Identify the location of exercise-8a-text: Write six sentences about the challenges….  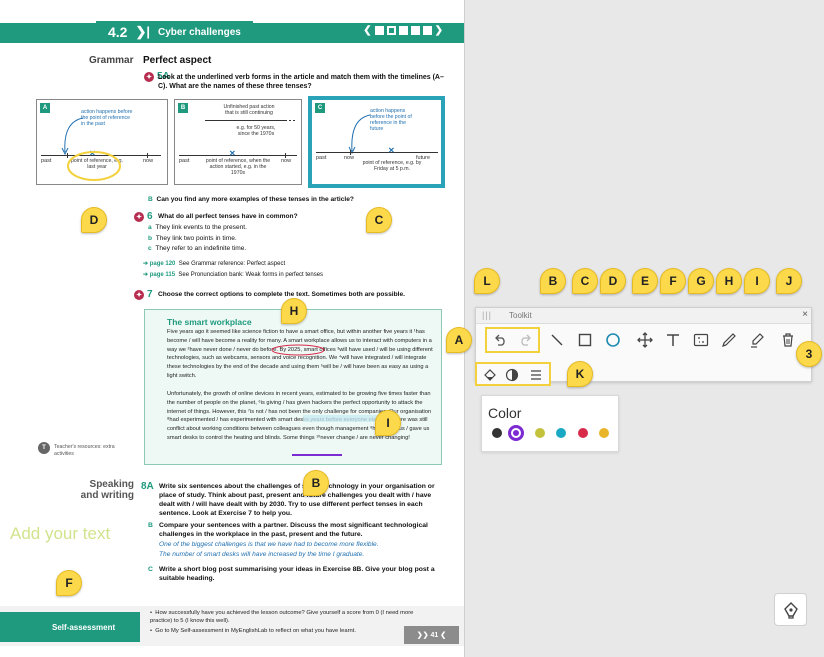
(297, 500).